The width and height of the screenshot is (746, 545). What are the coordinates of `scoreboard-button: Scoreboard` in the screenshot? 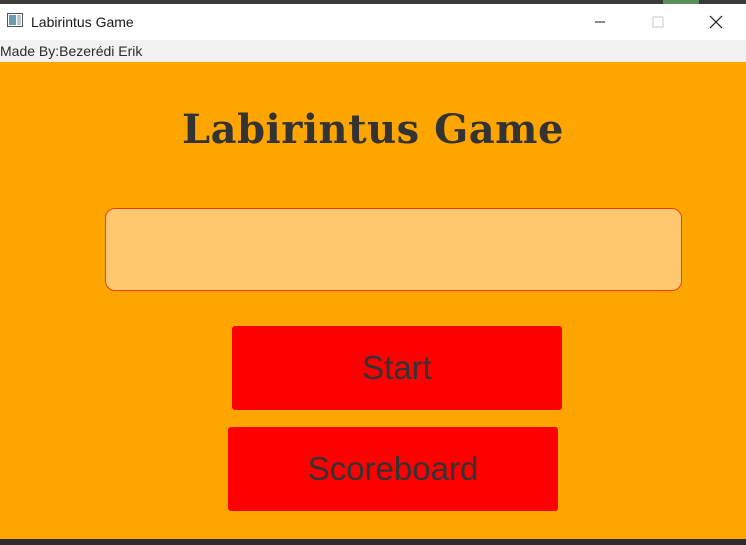 It's located at (393, 469).